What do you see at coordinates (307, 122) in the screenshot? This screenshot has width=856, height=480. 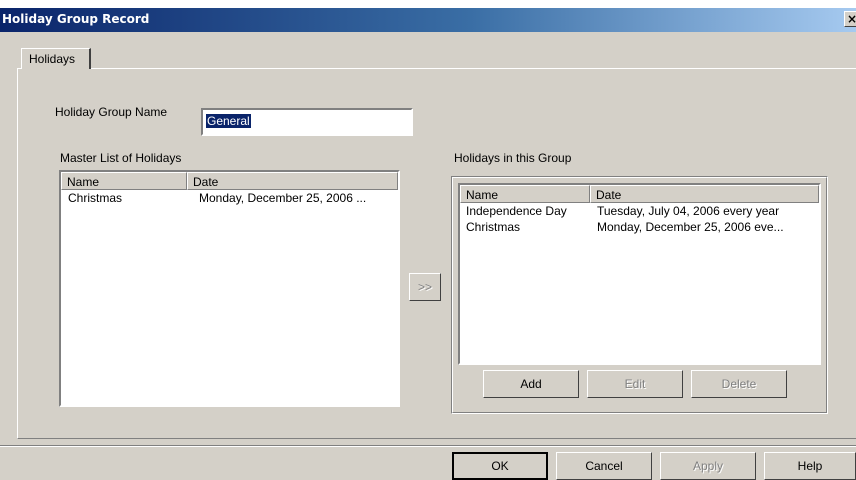 I see `group-name-input: General` at bounding box center [307, 122].